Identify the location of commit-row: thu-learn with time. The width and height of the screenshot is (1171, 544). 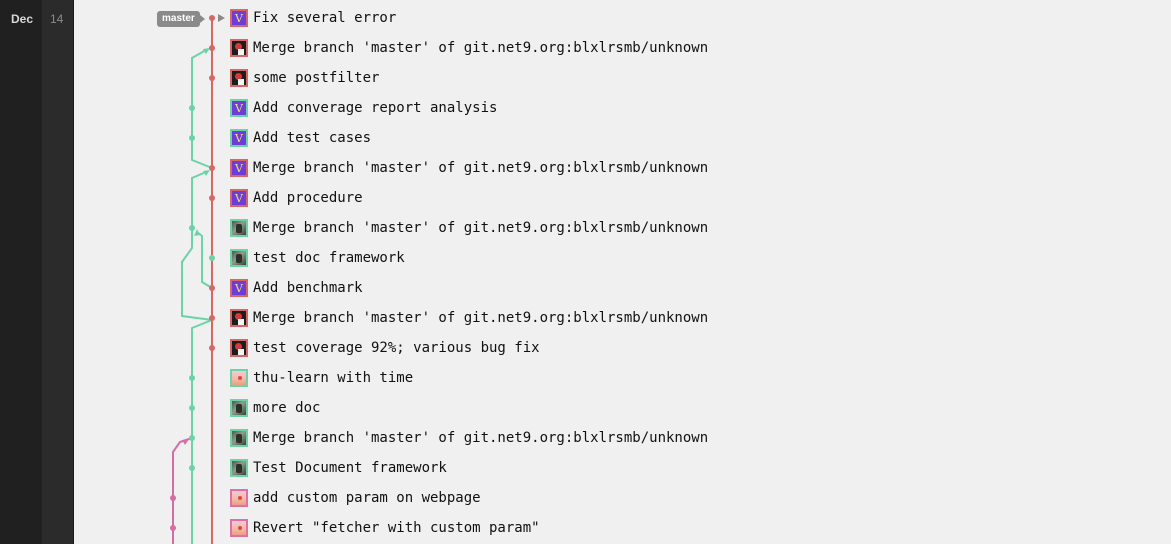
(321, 378).